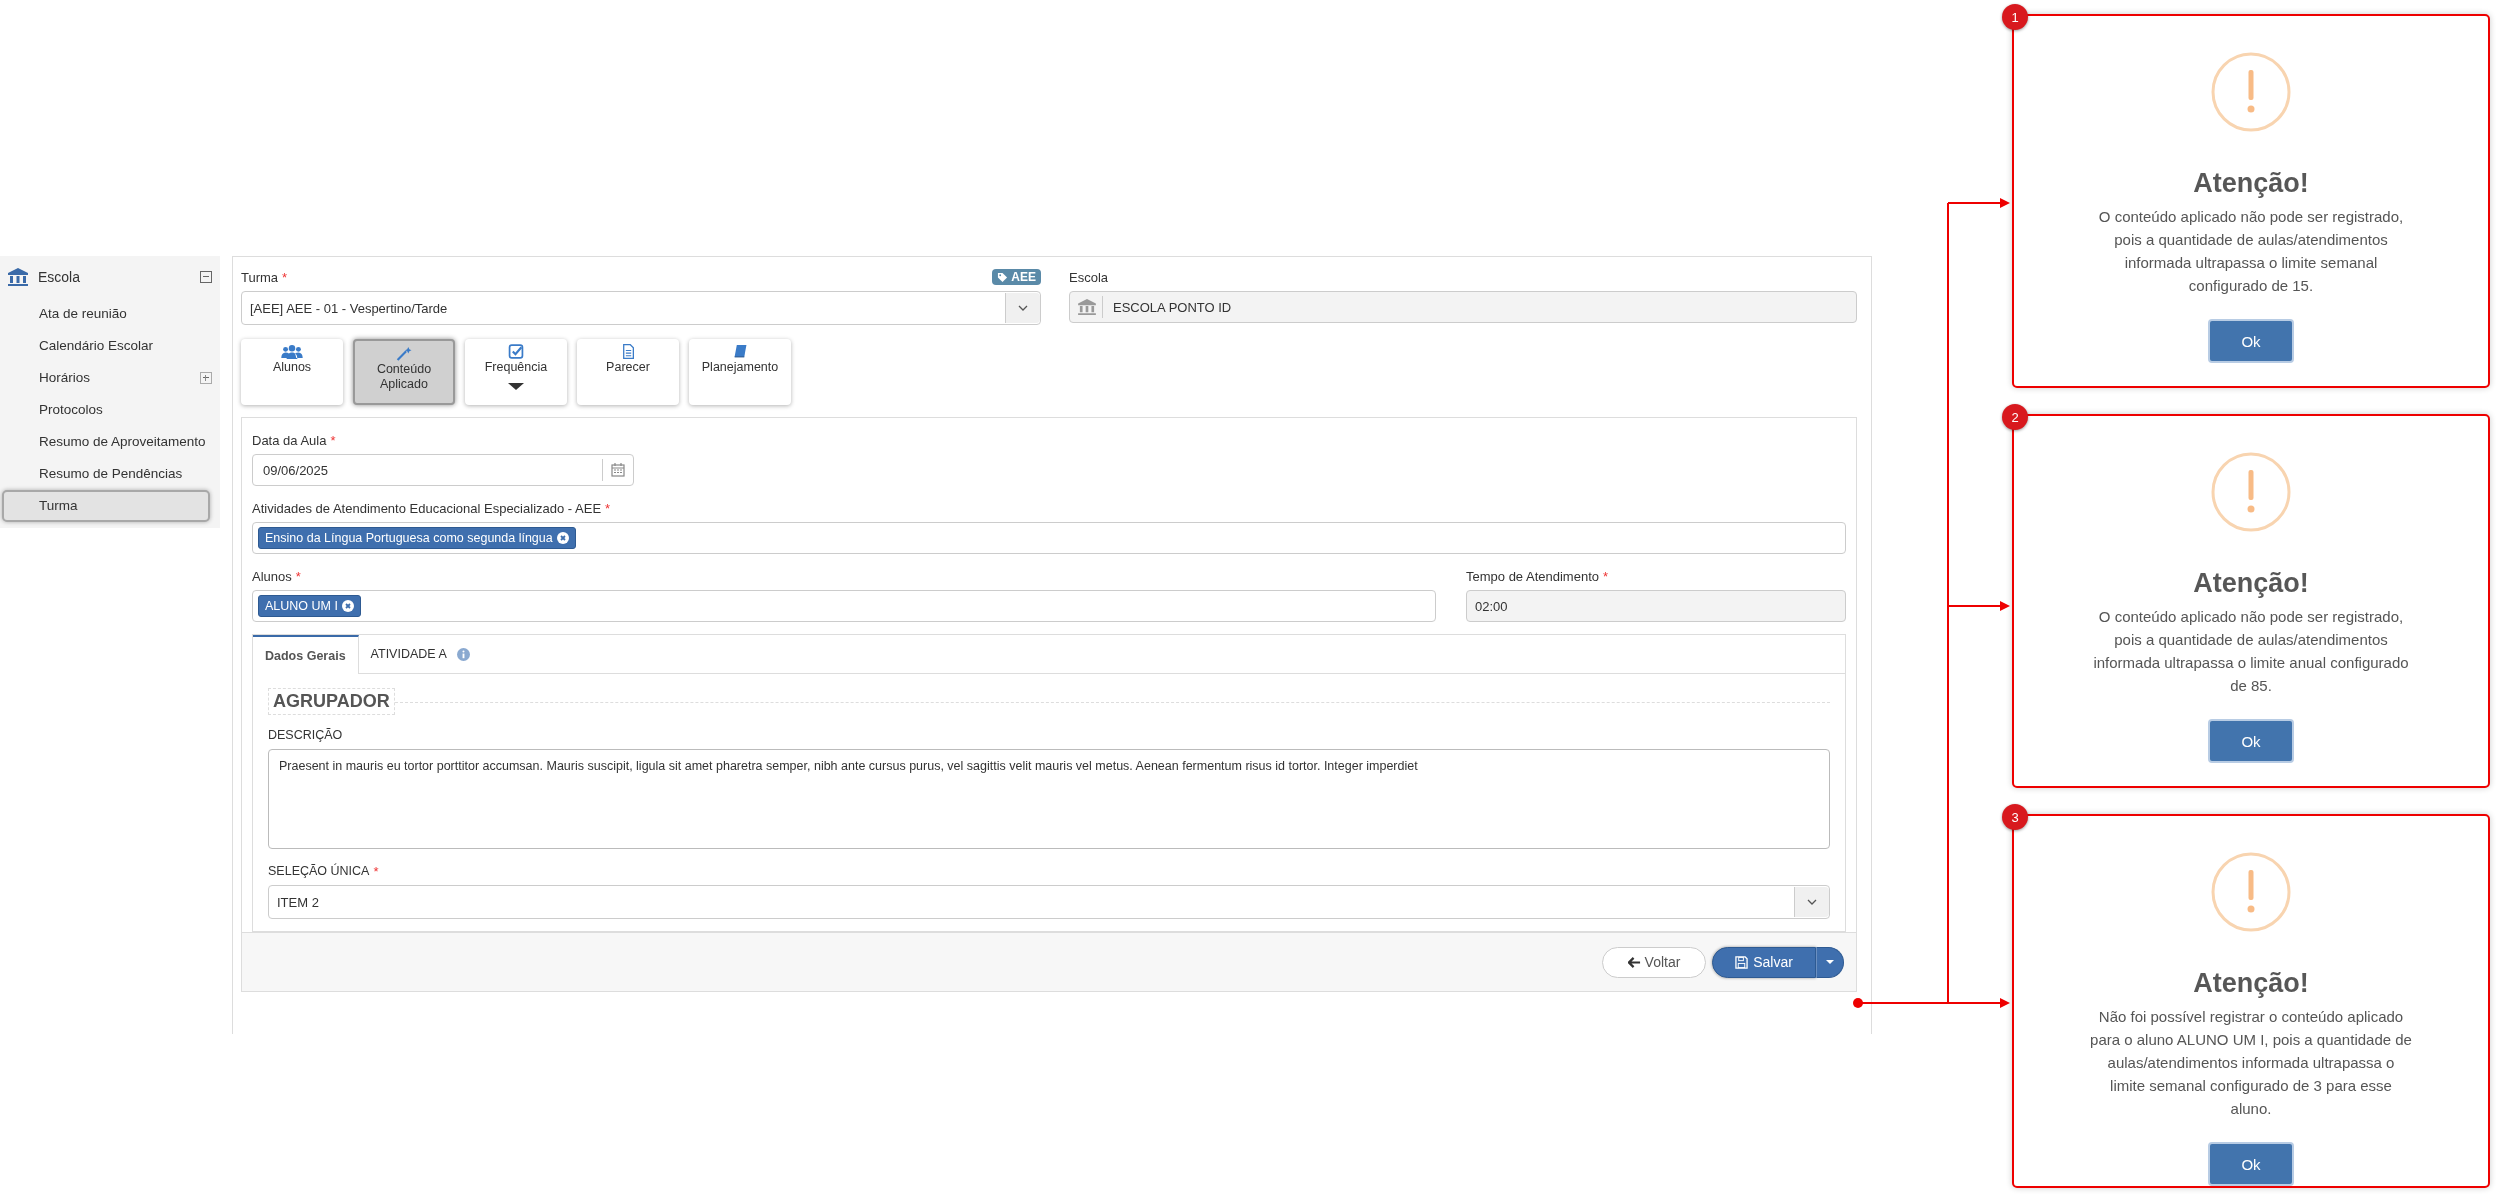 The height and width of the screenshot is (1198, 2497). I want to click on field-label: Tempo de Atendimento, so click(1532, 576).